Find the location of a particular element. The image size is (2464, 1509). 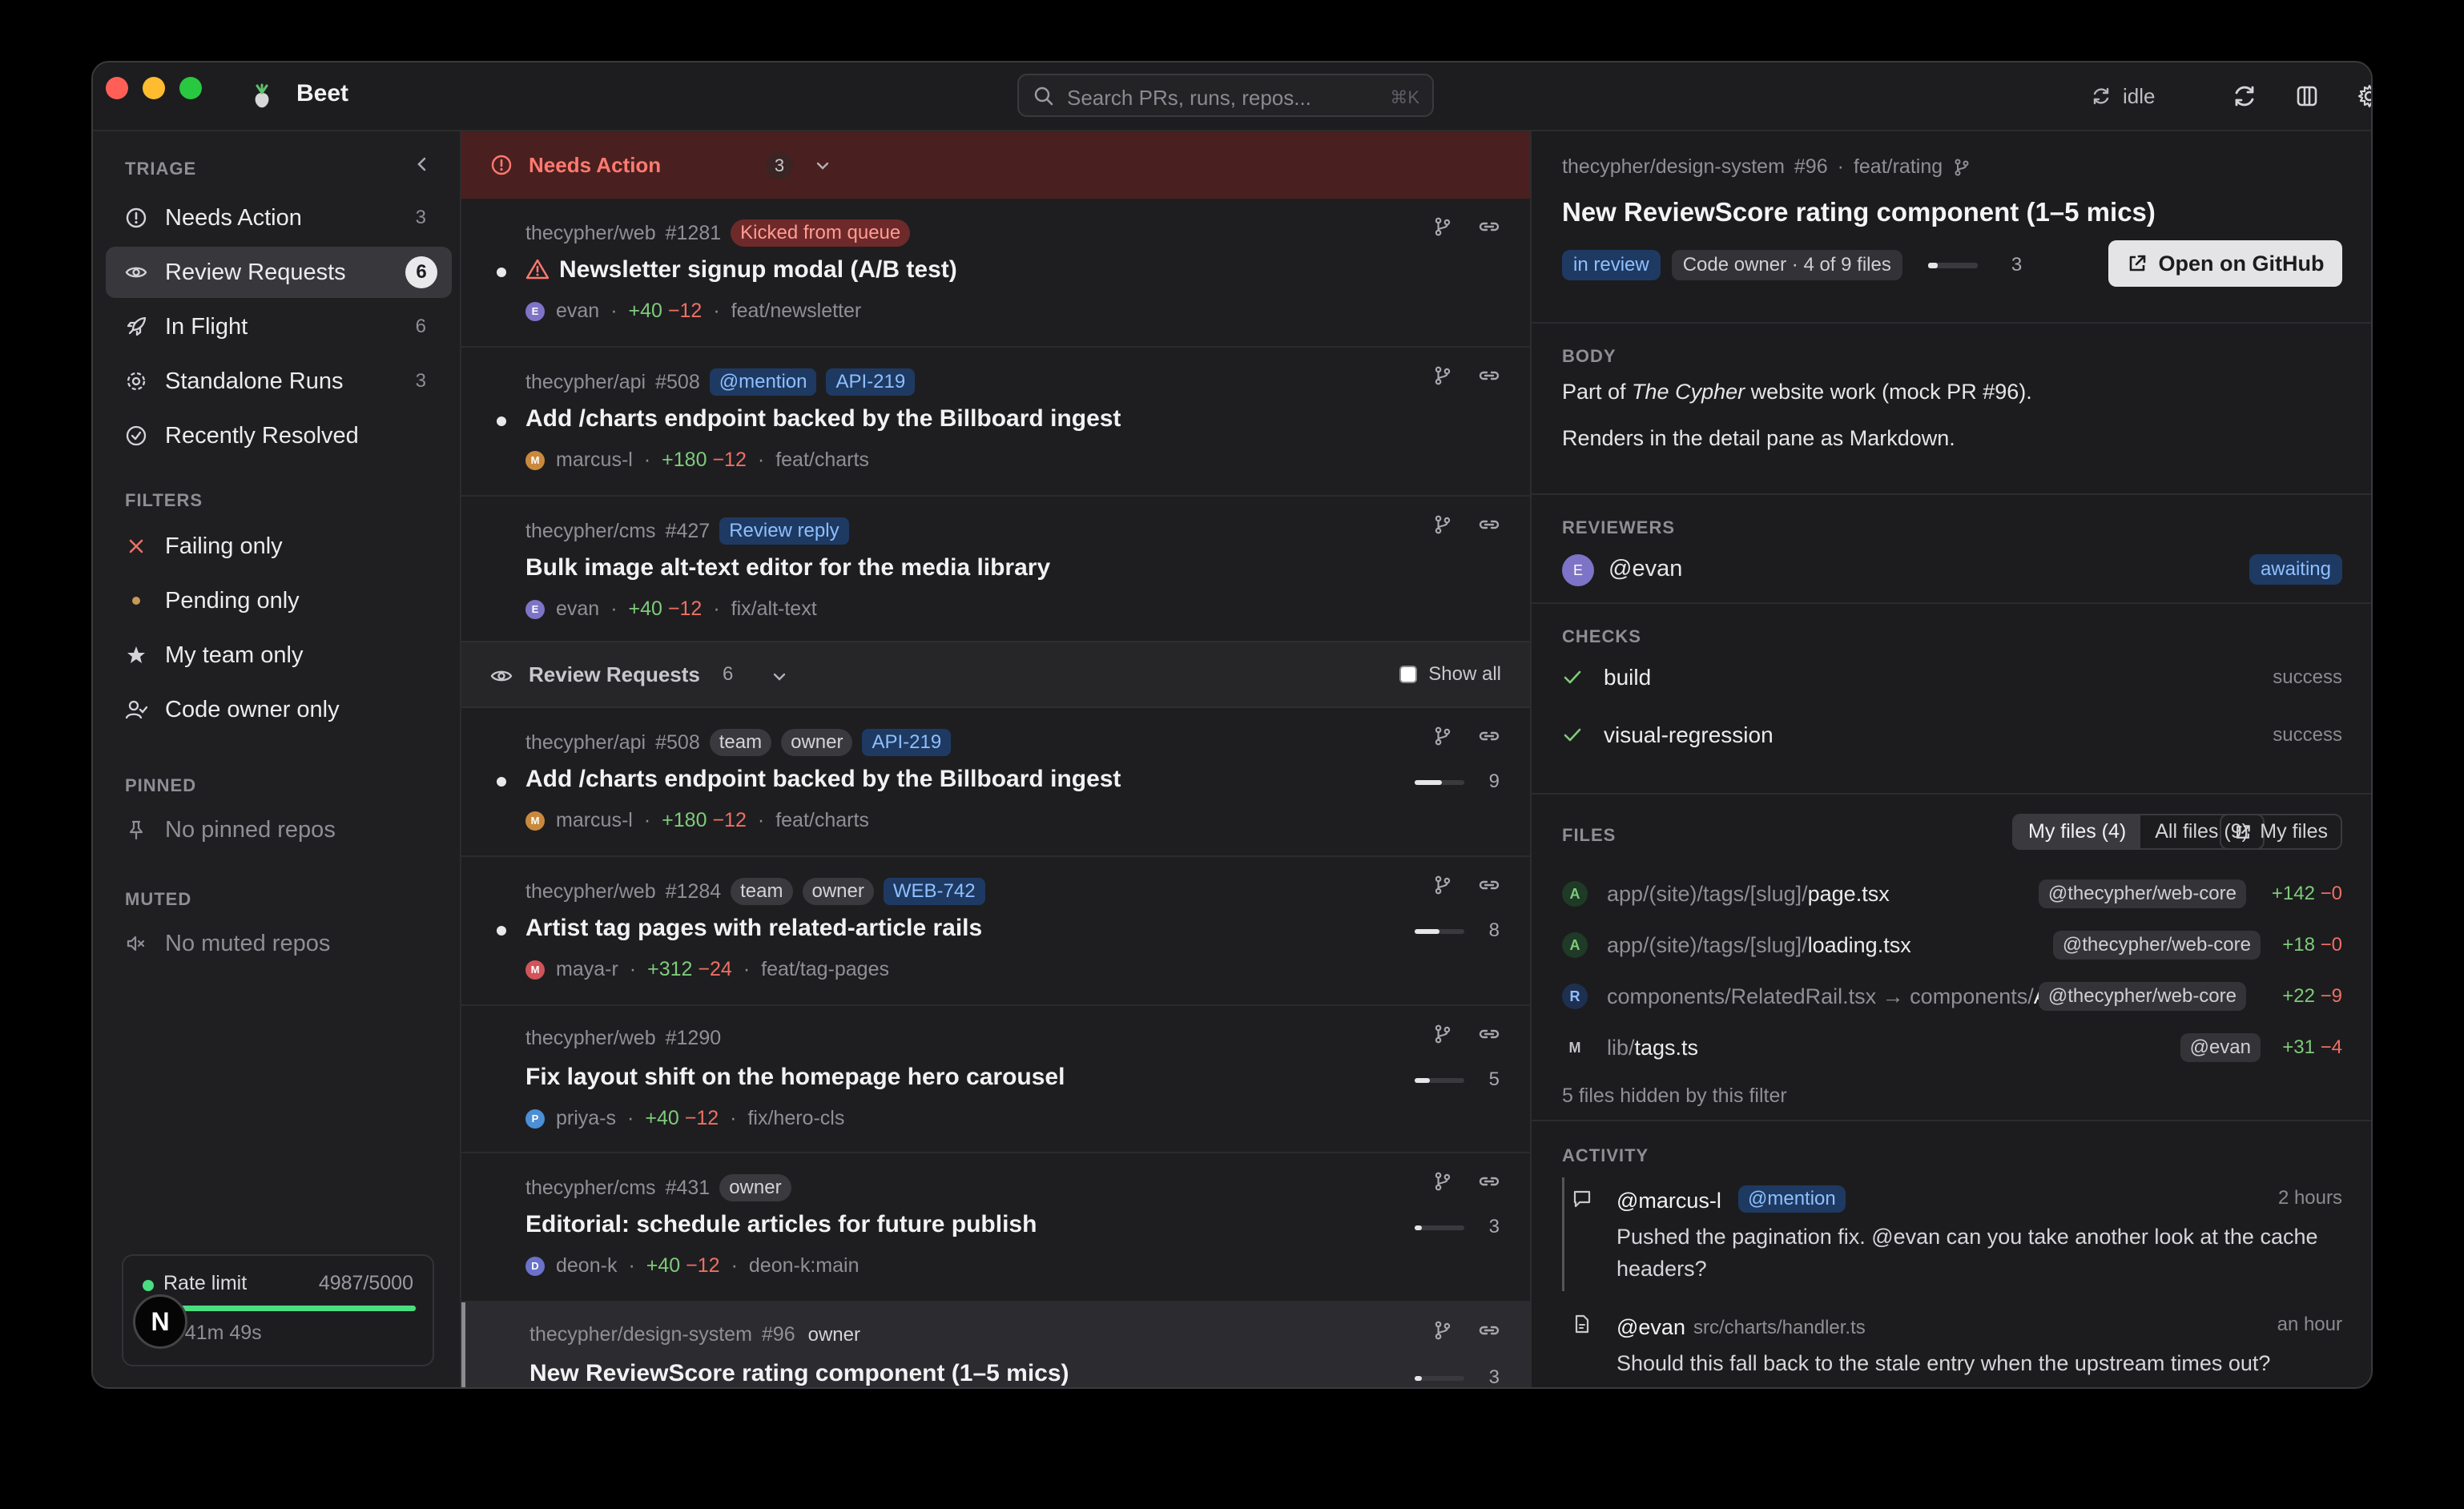

filter-pending-only: Pending only is located at coordinates (279, 600).